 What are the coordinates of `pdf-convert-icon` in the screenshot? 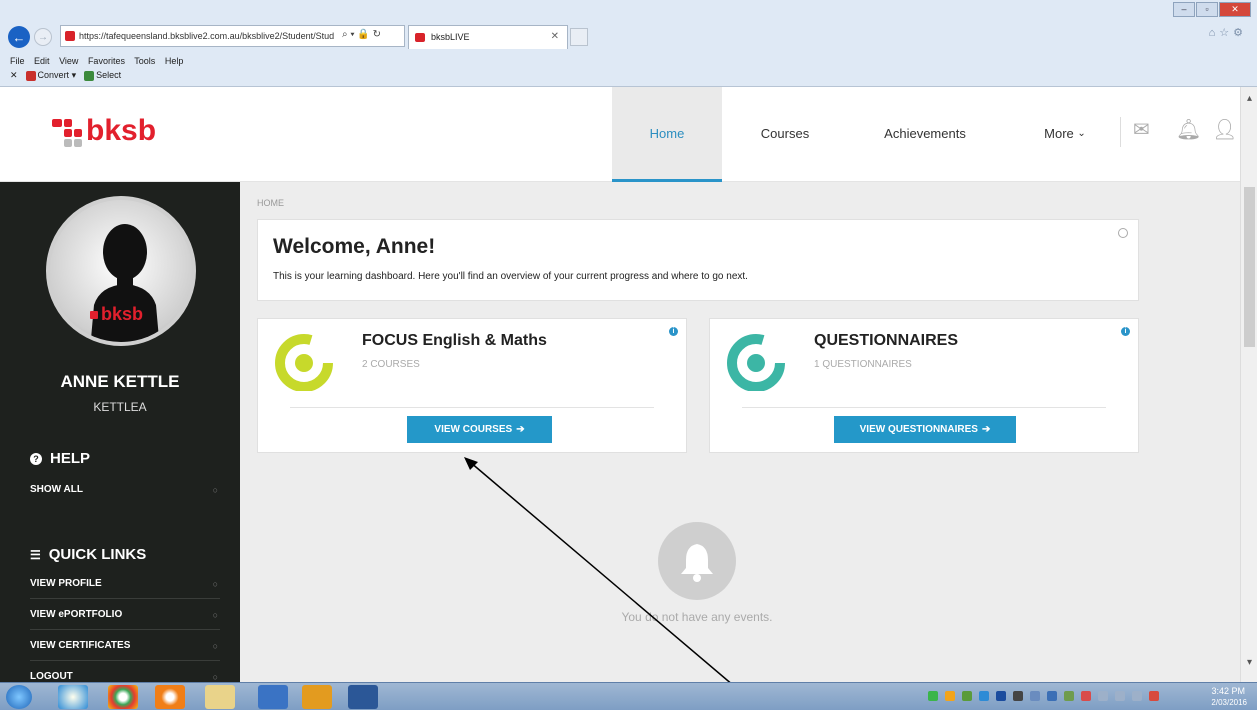 It's located at (30, 75).